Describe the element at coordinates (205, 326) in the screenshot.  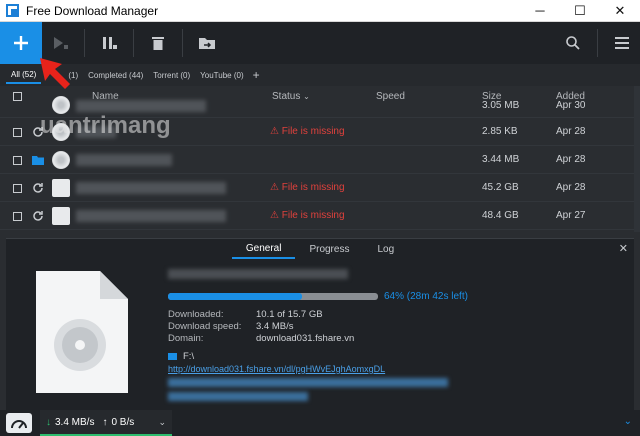
I see `speed-label: Download speed:` at that location.